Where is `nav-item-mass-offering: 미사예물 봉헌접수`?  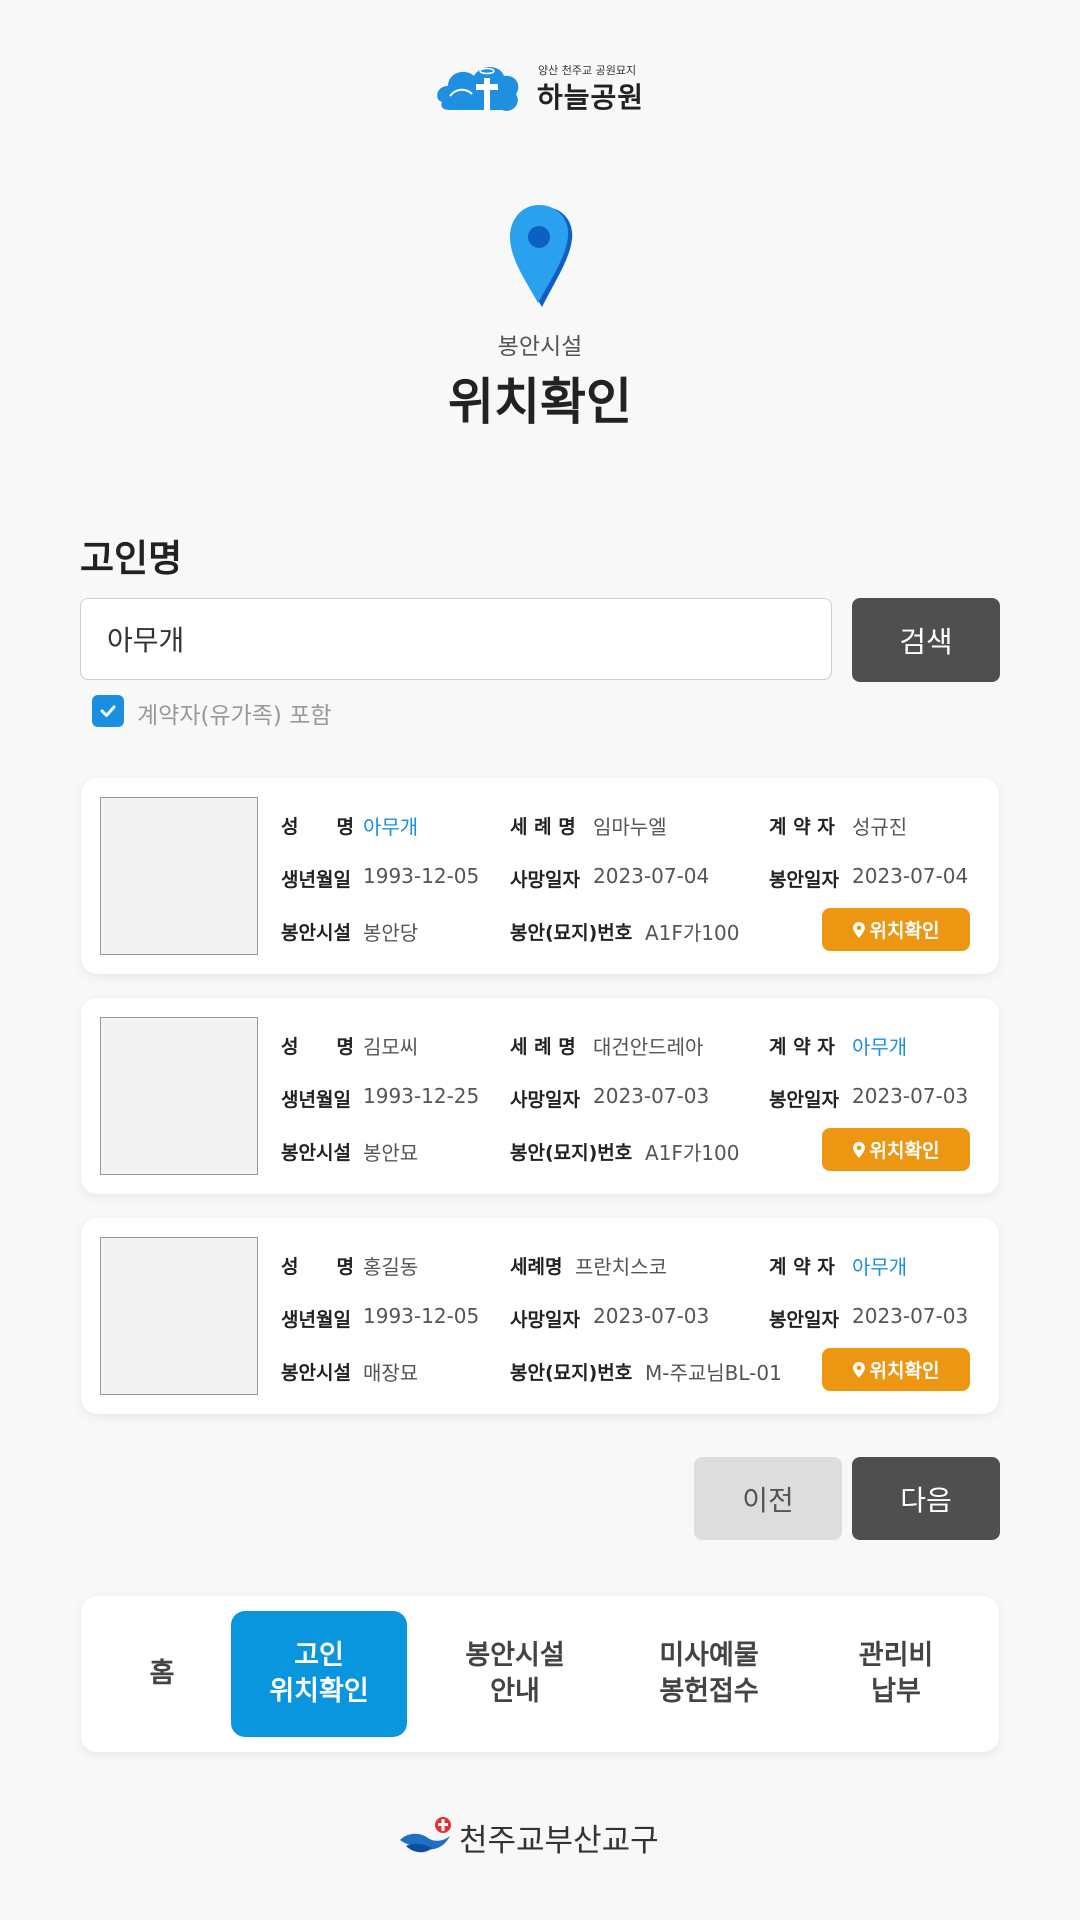 nav-item-mass-offering: 미사예물 봉헌접수 is located at coordinates (709, 1674).